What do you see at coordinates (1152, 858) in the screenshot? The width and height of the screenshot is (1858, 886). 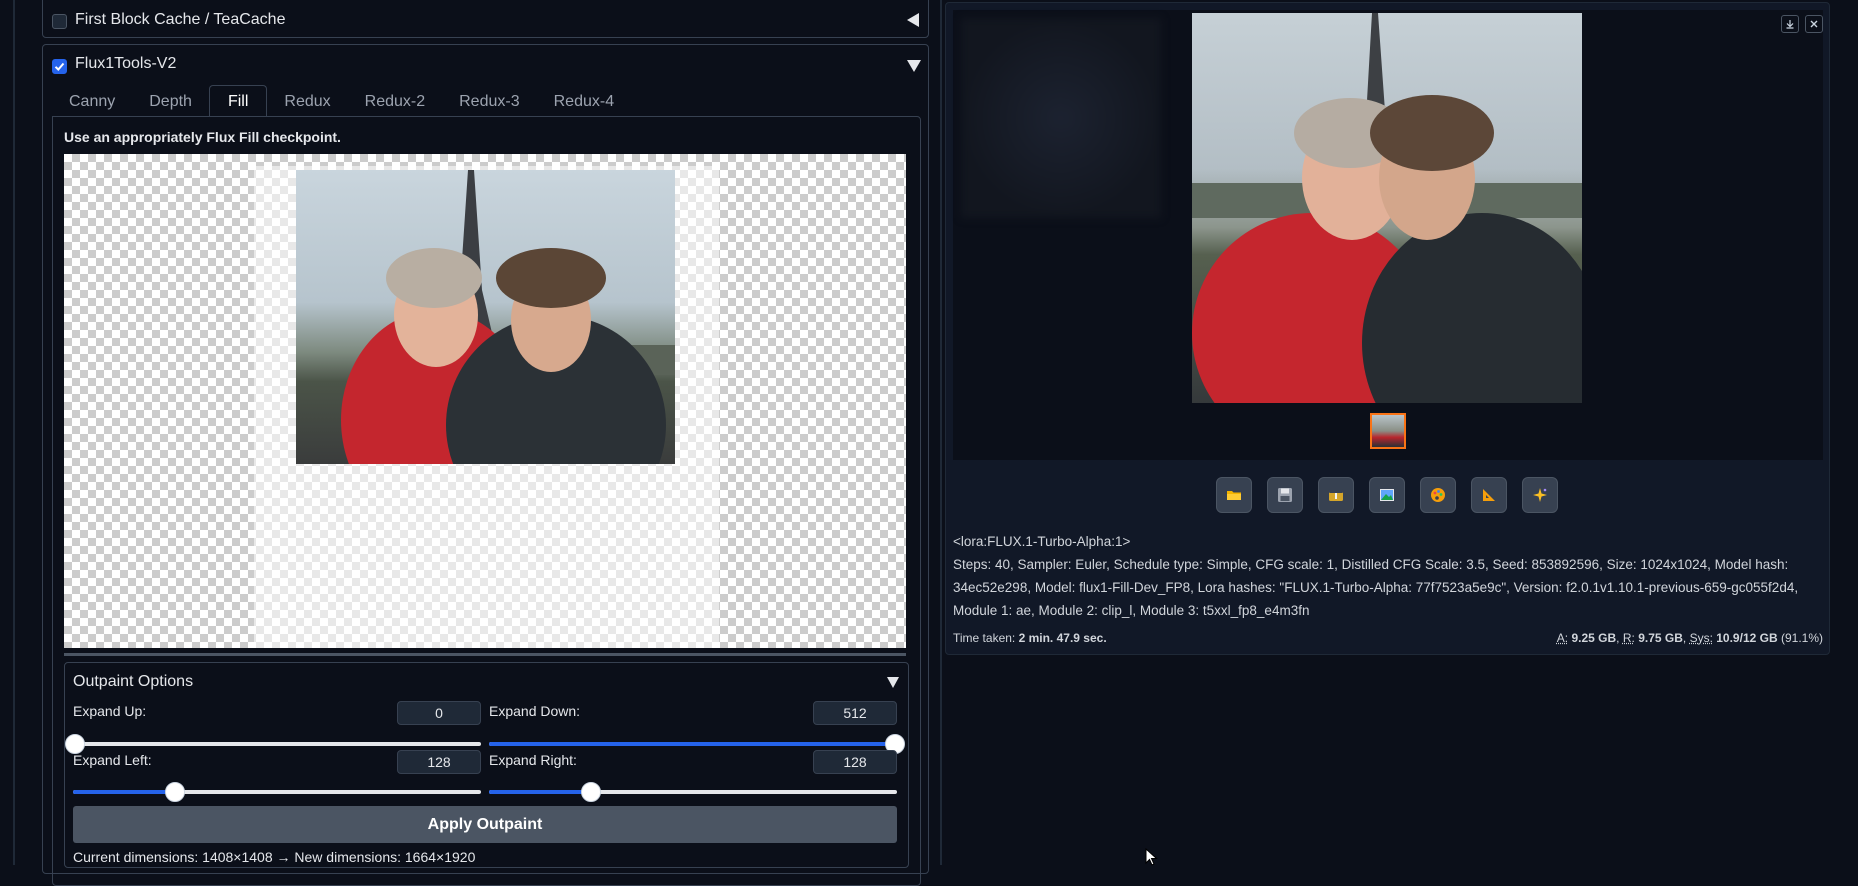 I see `mouse-cursor-icon` at bounding box center [1152, 858].